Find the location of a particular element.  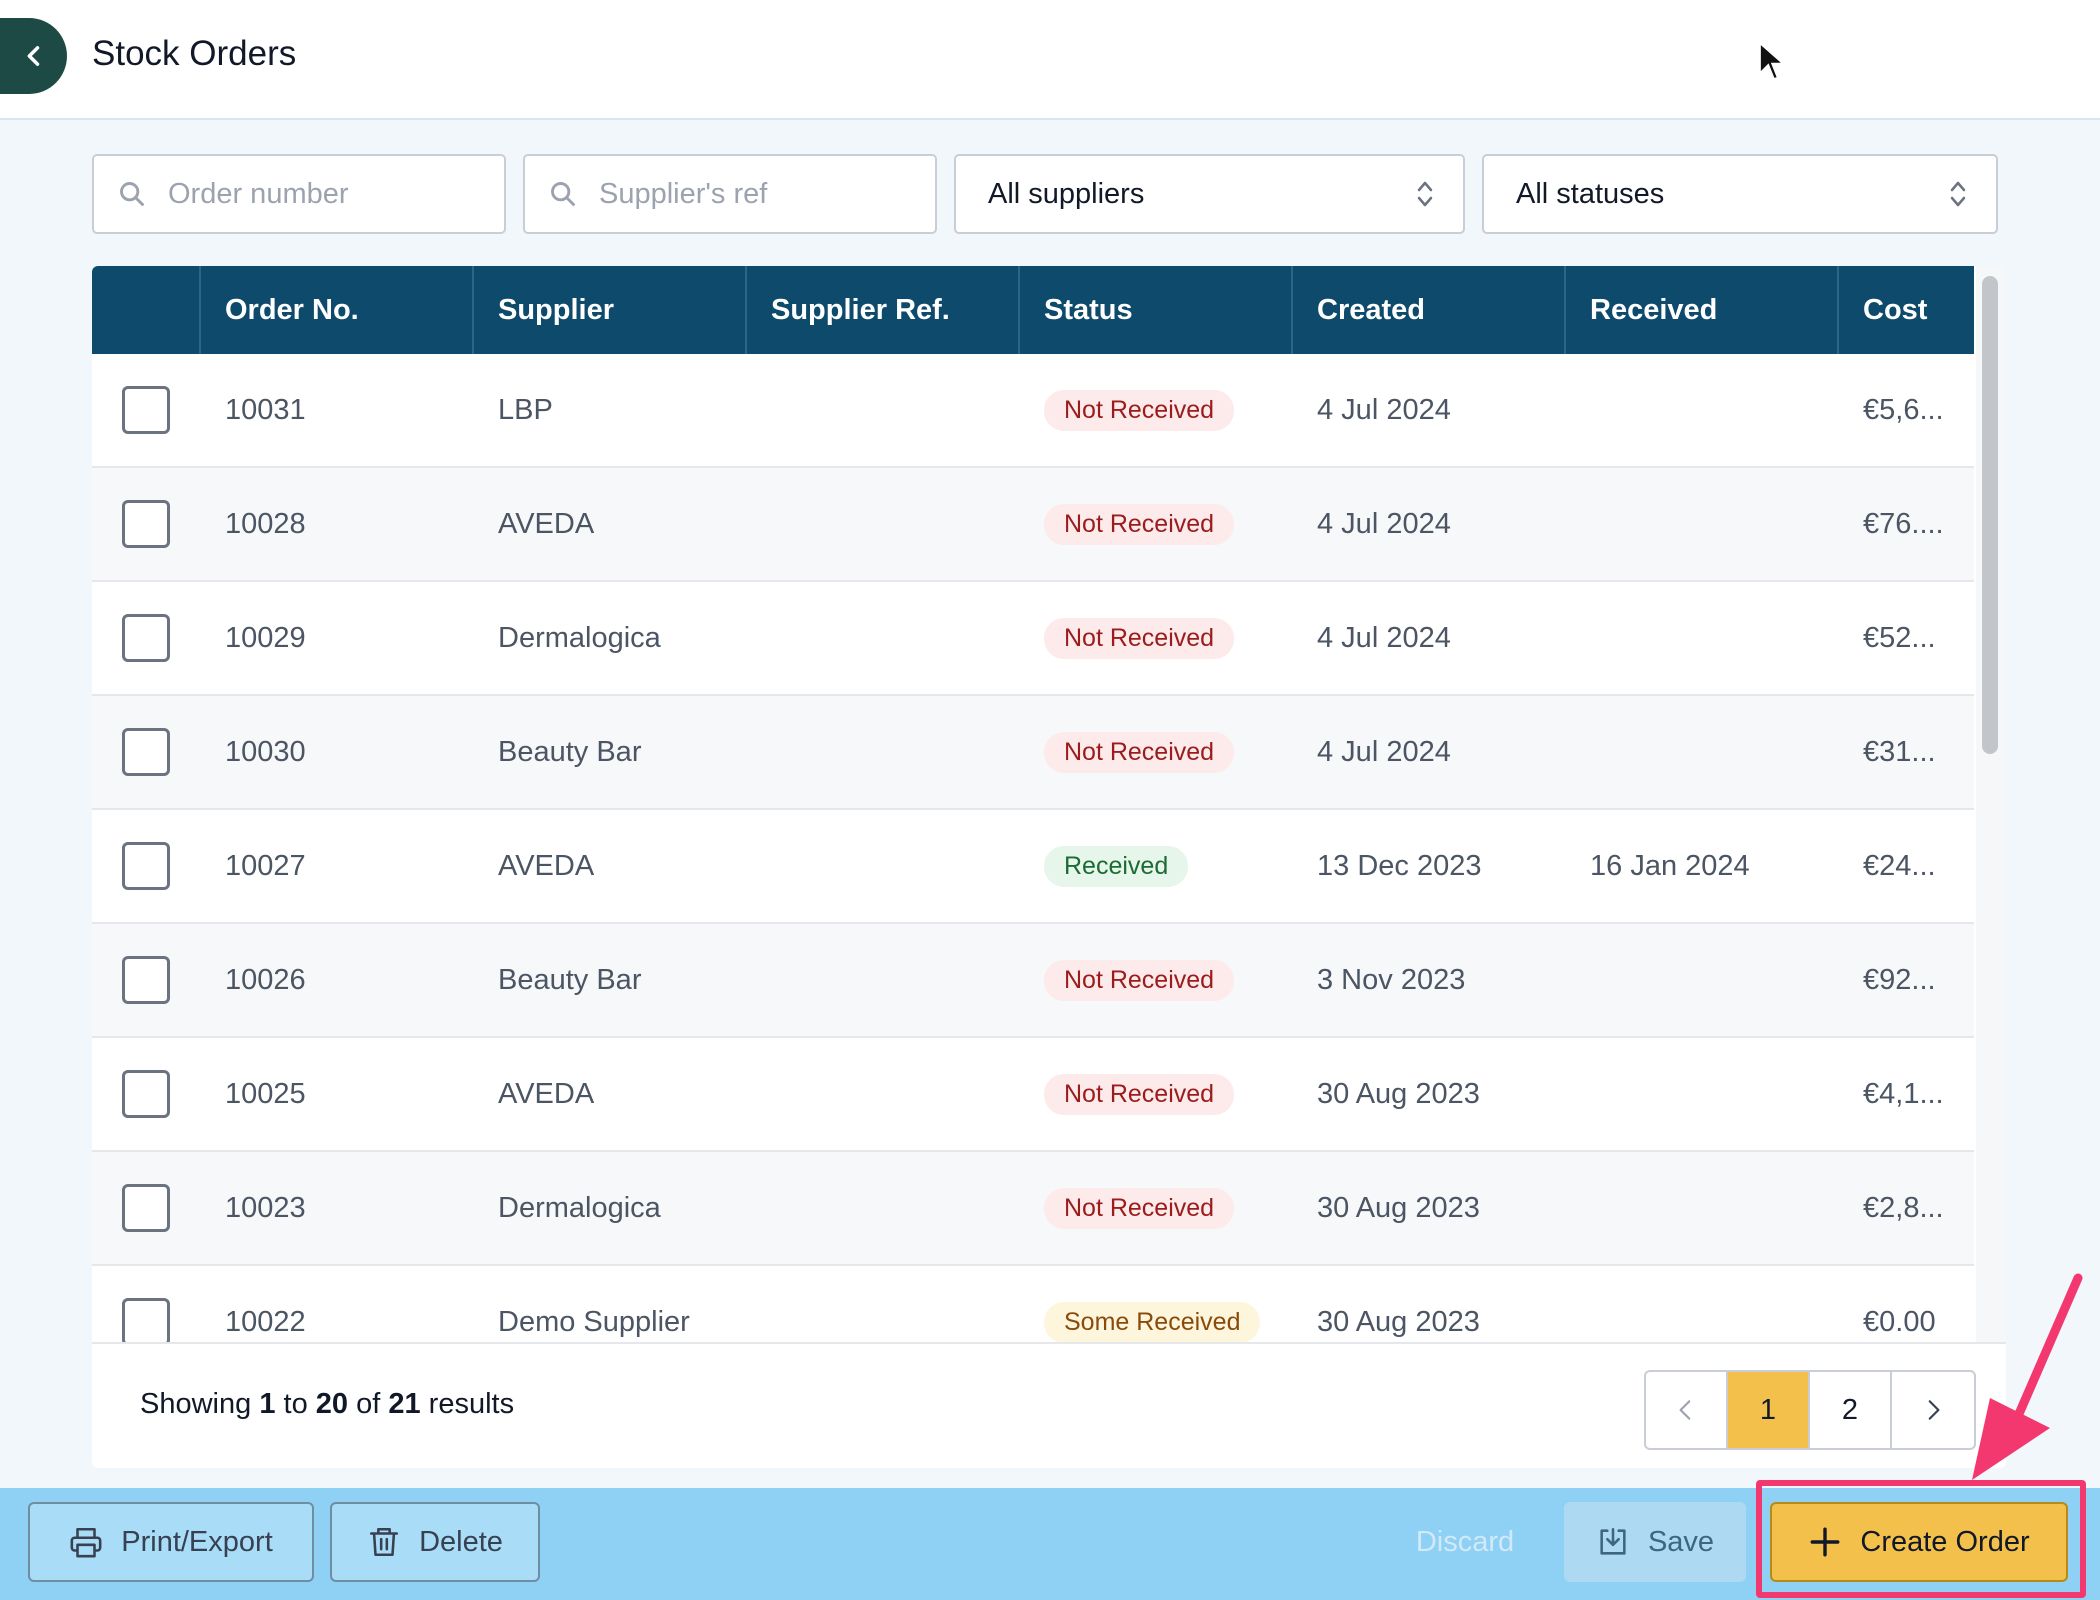

chevron-left-icon is located at coordinates (33, 56).